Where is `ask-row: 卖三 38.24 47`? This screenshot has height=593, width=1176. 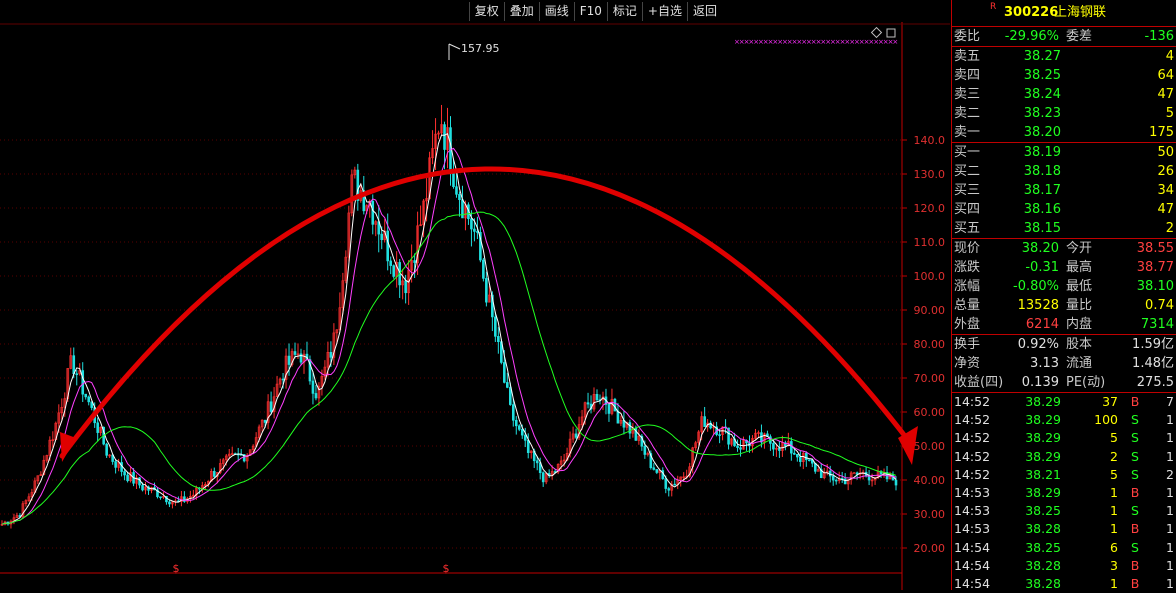
ask-row: 卖三 38.24 47 is located at coordinates (1064, 94).